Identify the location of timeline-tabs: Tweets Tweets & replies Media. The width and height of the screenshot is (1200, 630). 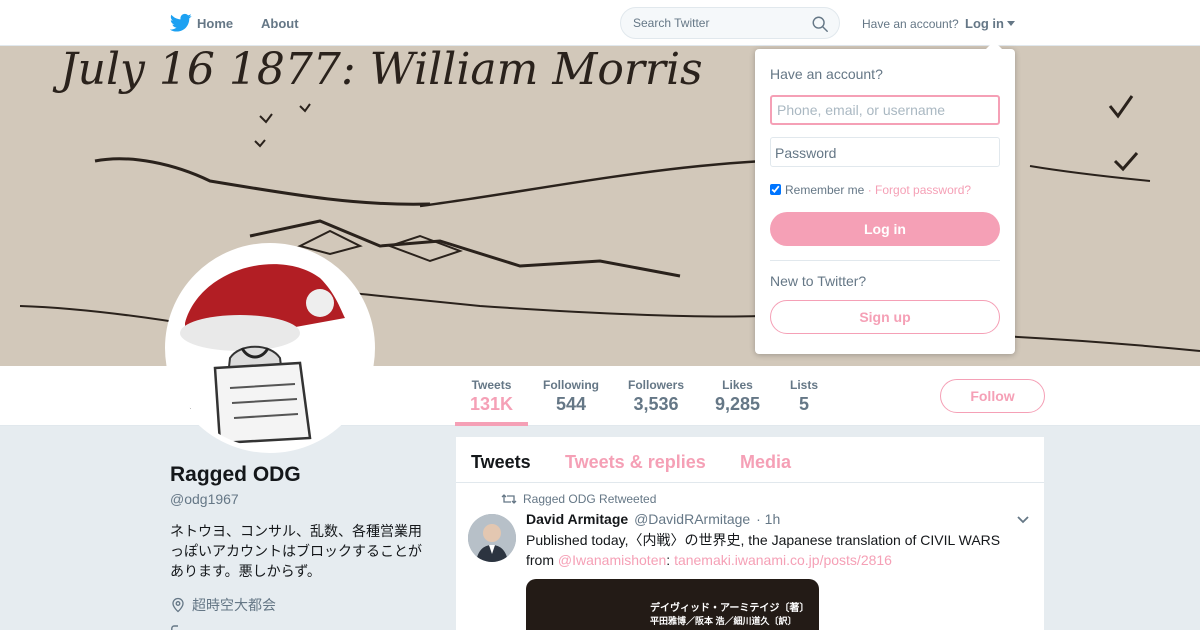
(750, 460).